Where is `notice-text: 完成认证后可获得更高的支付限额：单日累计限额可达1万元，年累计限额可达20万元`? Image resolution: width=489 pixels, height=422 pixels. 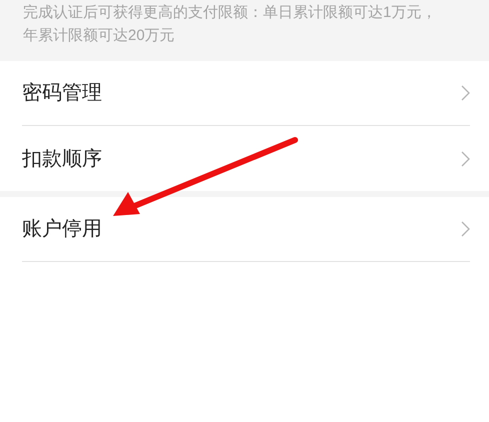 notice-text: 完成认证后可获得更高的支付限额：单日累计限额可达1万元，年累计限额可达20万元 is located at coordinates (230, 24).